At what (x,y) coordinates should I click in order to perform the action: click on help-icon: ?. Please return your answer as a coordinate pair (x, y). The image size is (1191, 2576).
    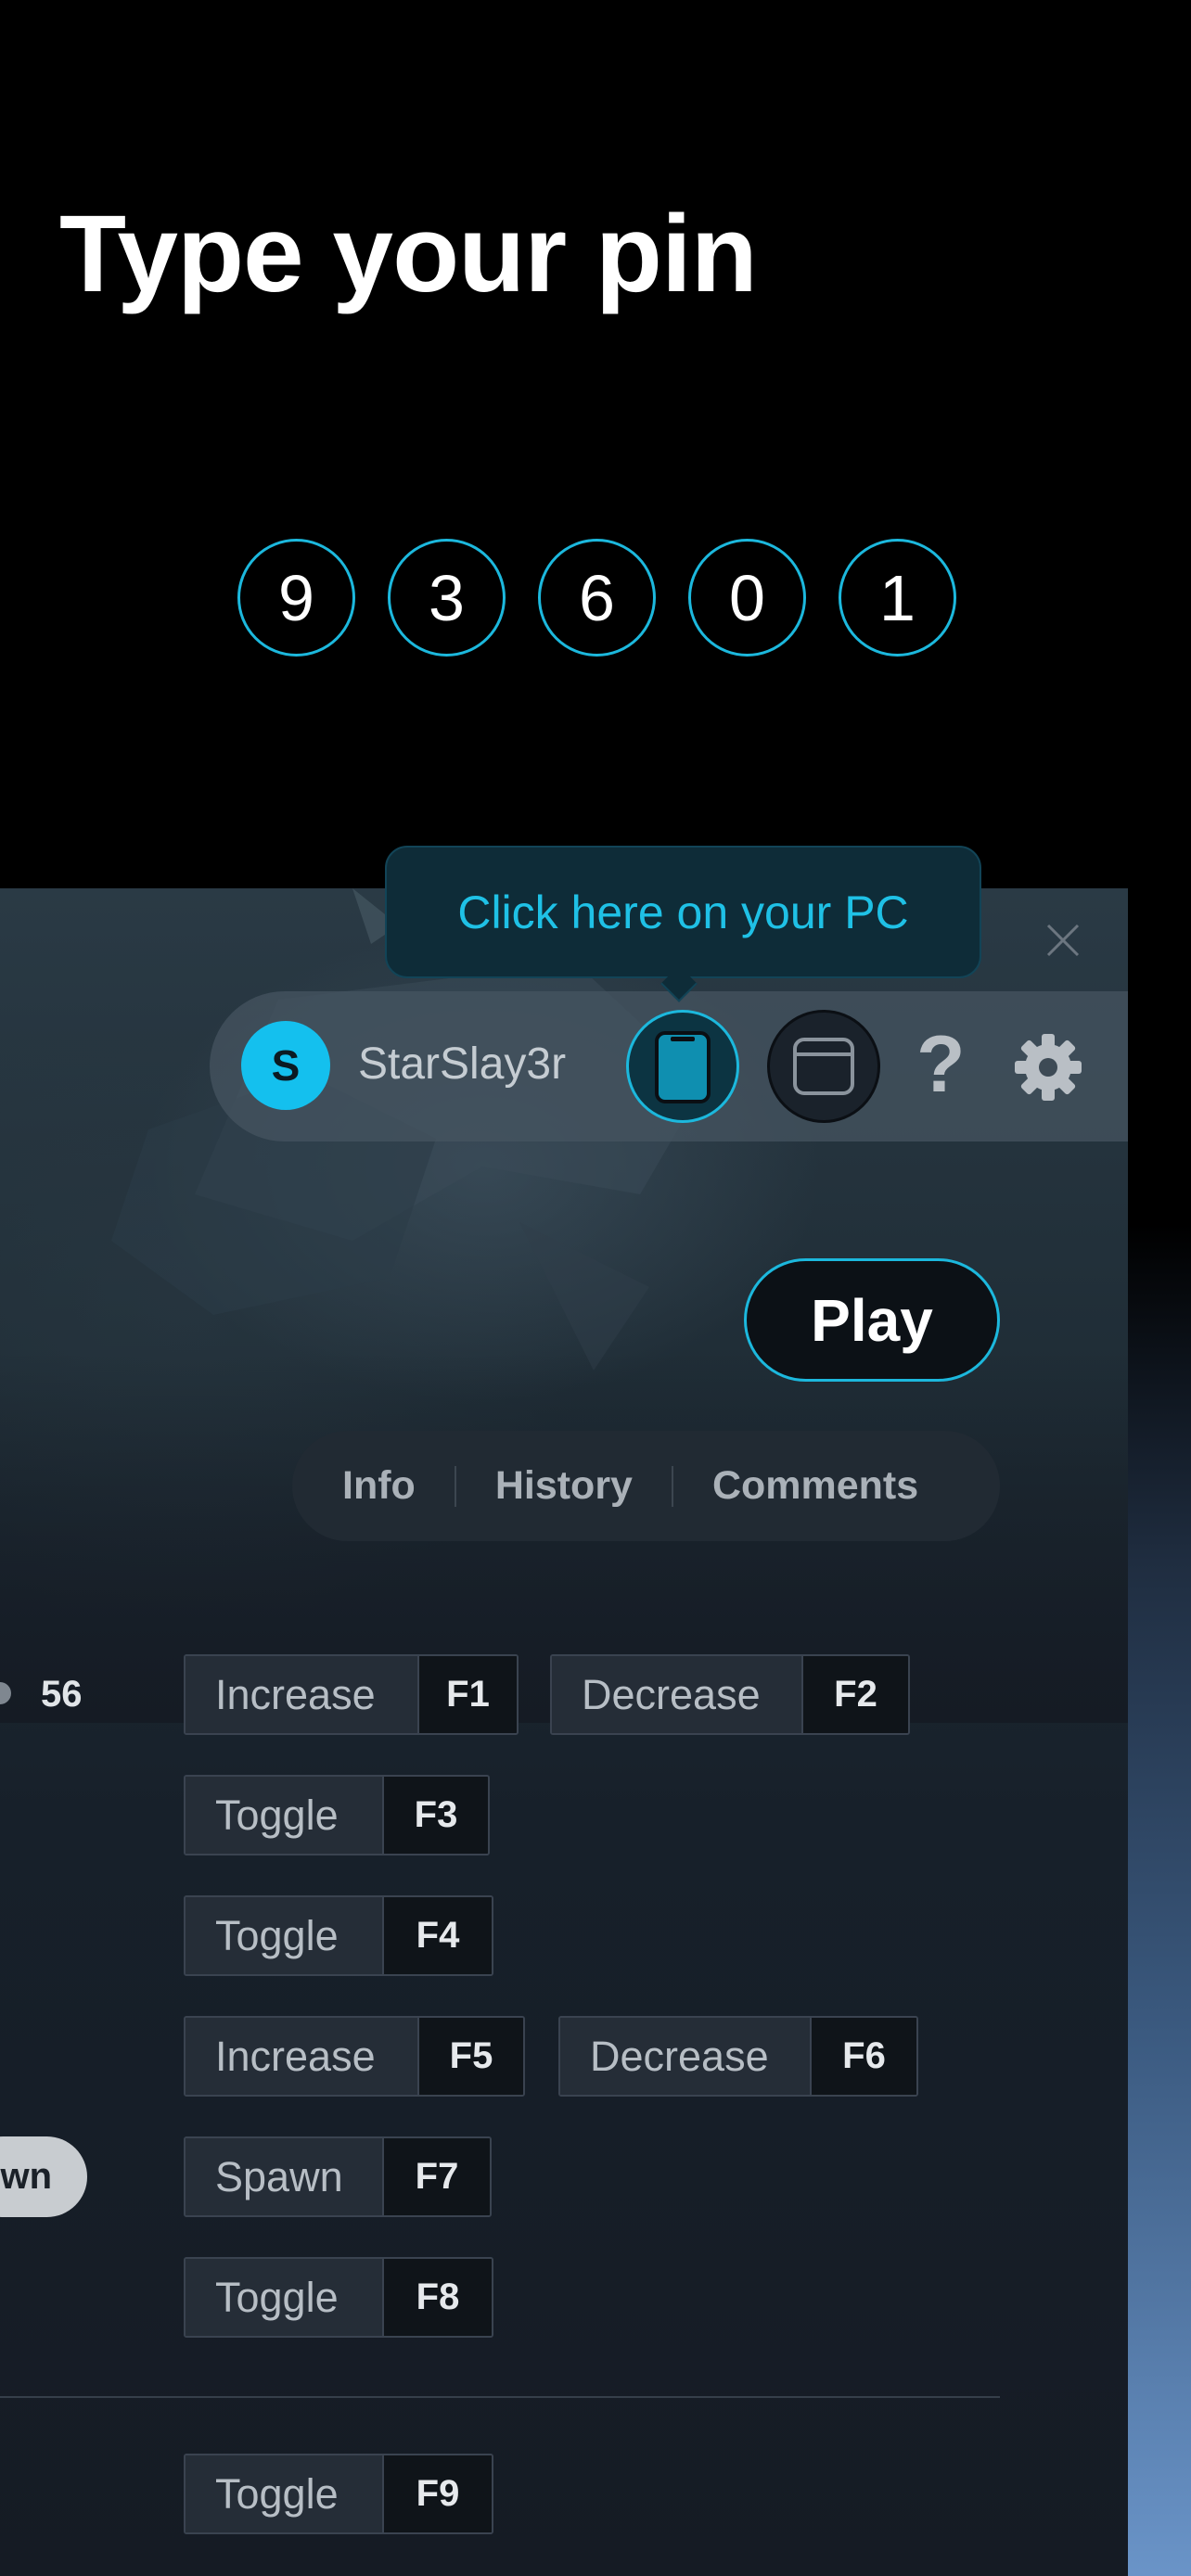
    Looking at the image, I should click on (941, 1064).